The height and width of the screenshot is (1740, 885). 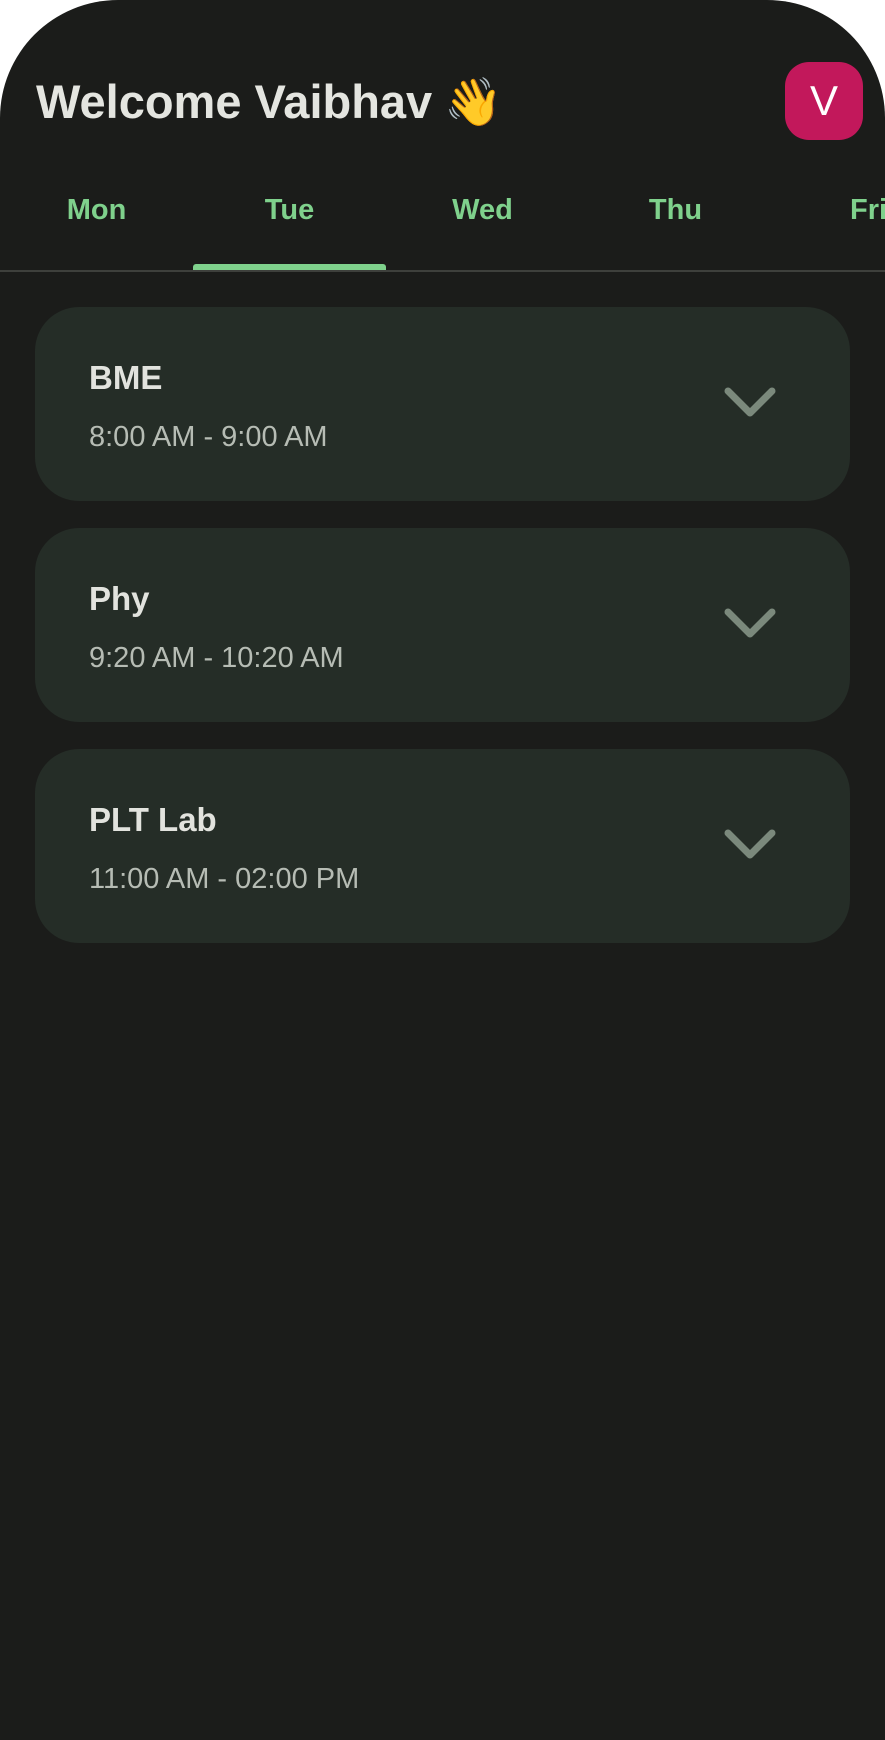 I want to click on header: Welcome Vaibhav 👋, so click(x=460, y=104).